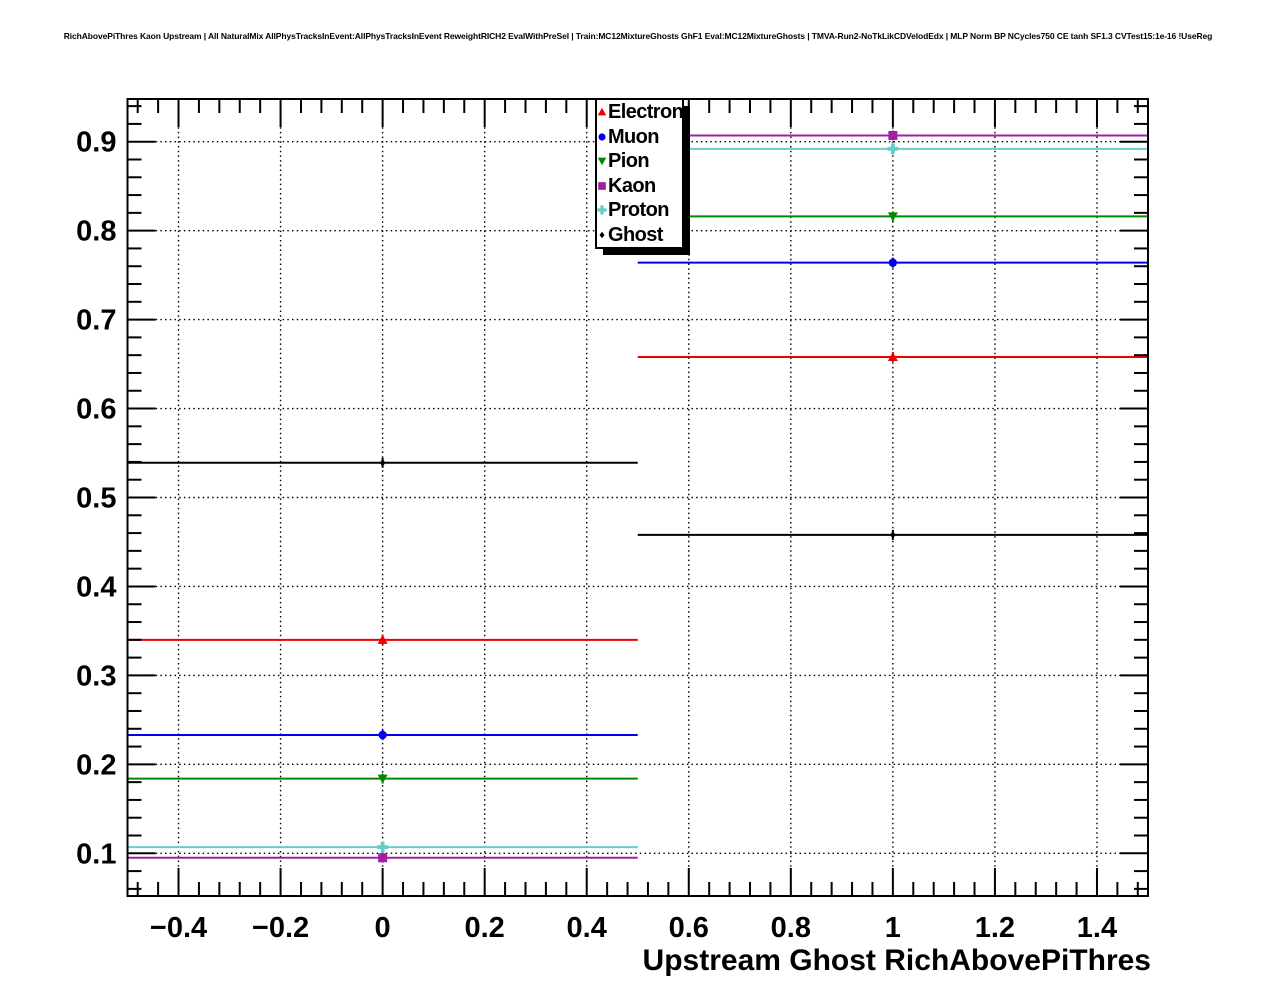 The height and width of the screenshot is (996, 1276). What do you see at coordinates (96, 321) in the screenshot?
I see `y-tick-label: 0.7` at bounding box center [96, 321].